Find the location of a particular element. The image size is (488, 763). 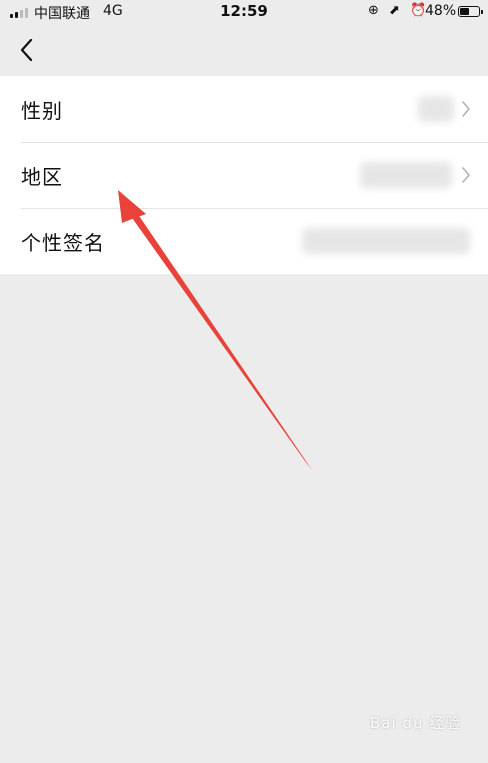

status-bar: 中国联通 4G 12:59 ⊕ ⬈ ⏰ 48% is located at coordinates (244, 12).